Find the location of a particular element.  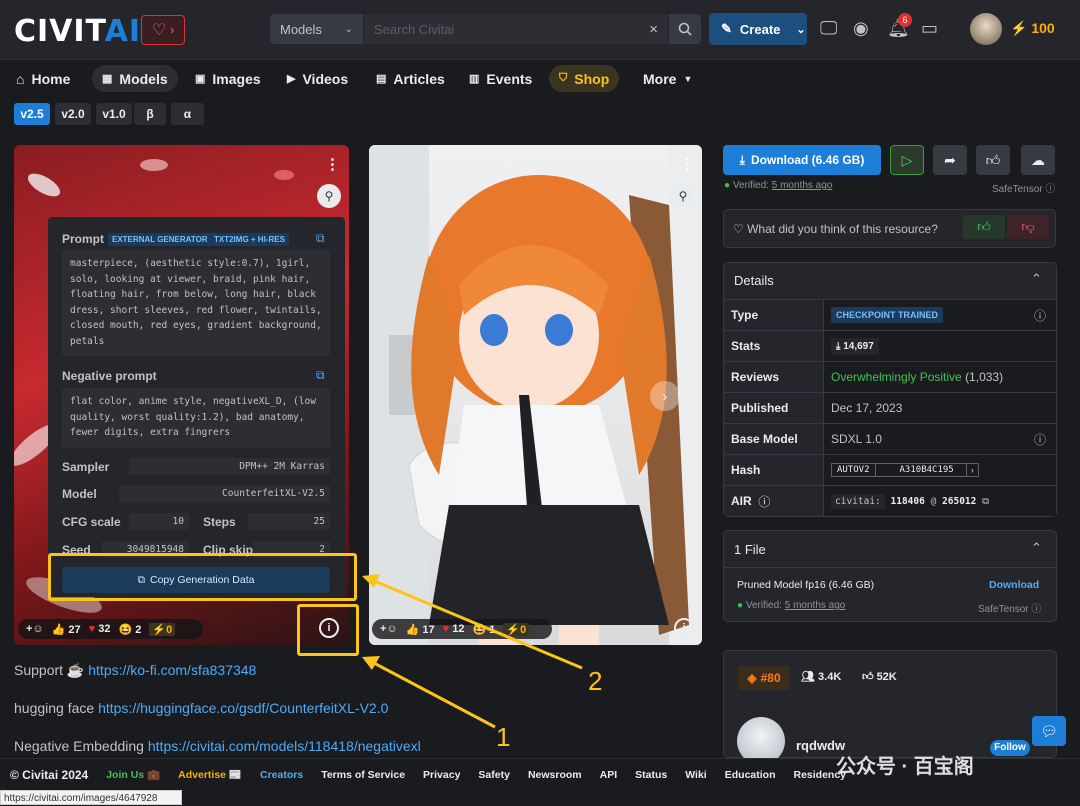

play-icon: ▷ is located at coordinates (907, 159).